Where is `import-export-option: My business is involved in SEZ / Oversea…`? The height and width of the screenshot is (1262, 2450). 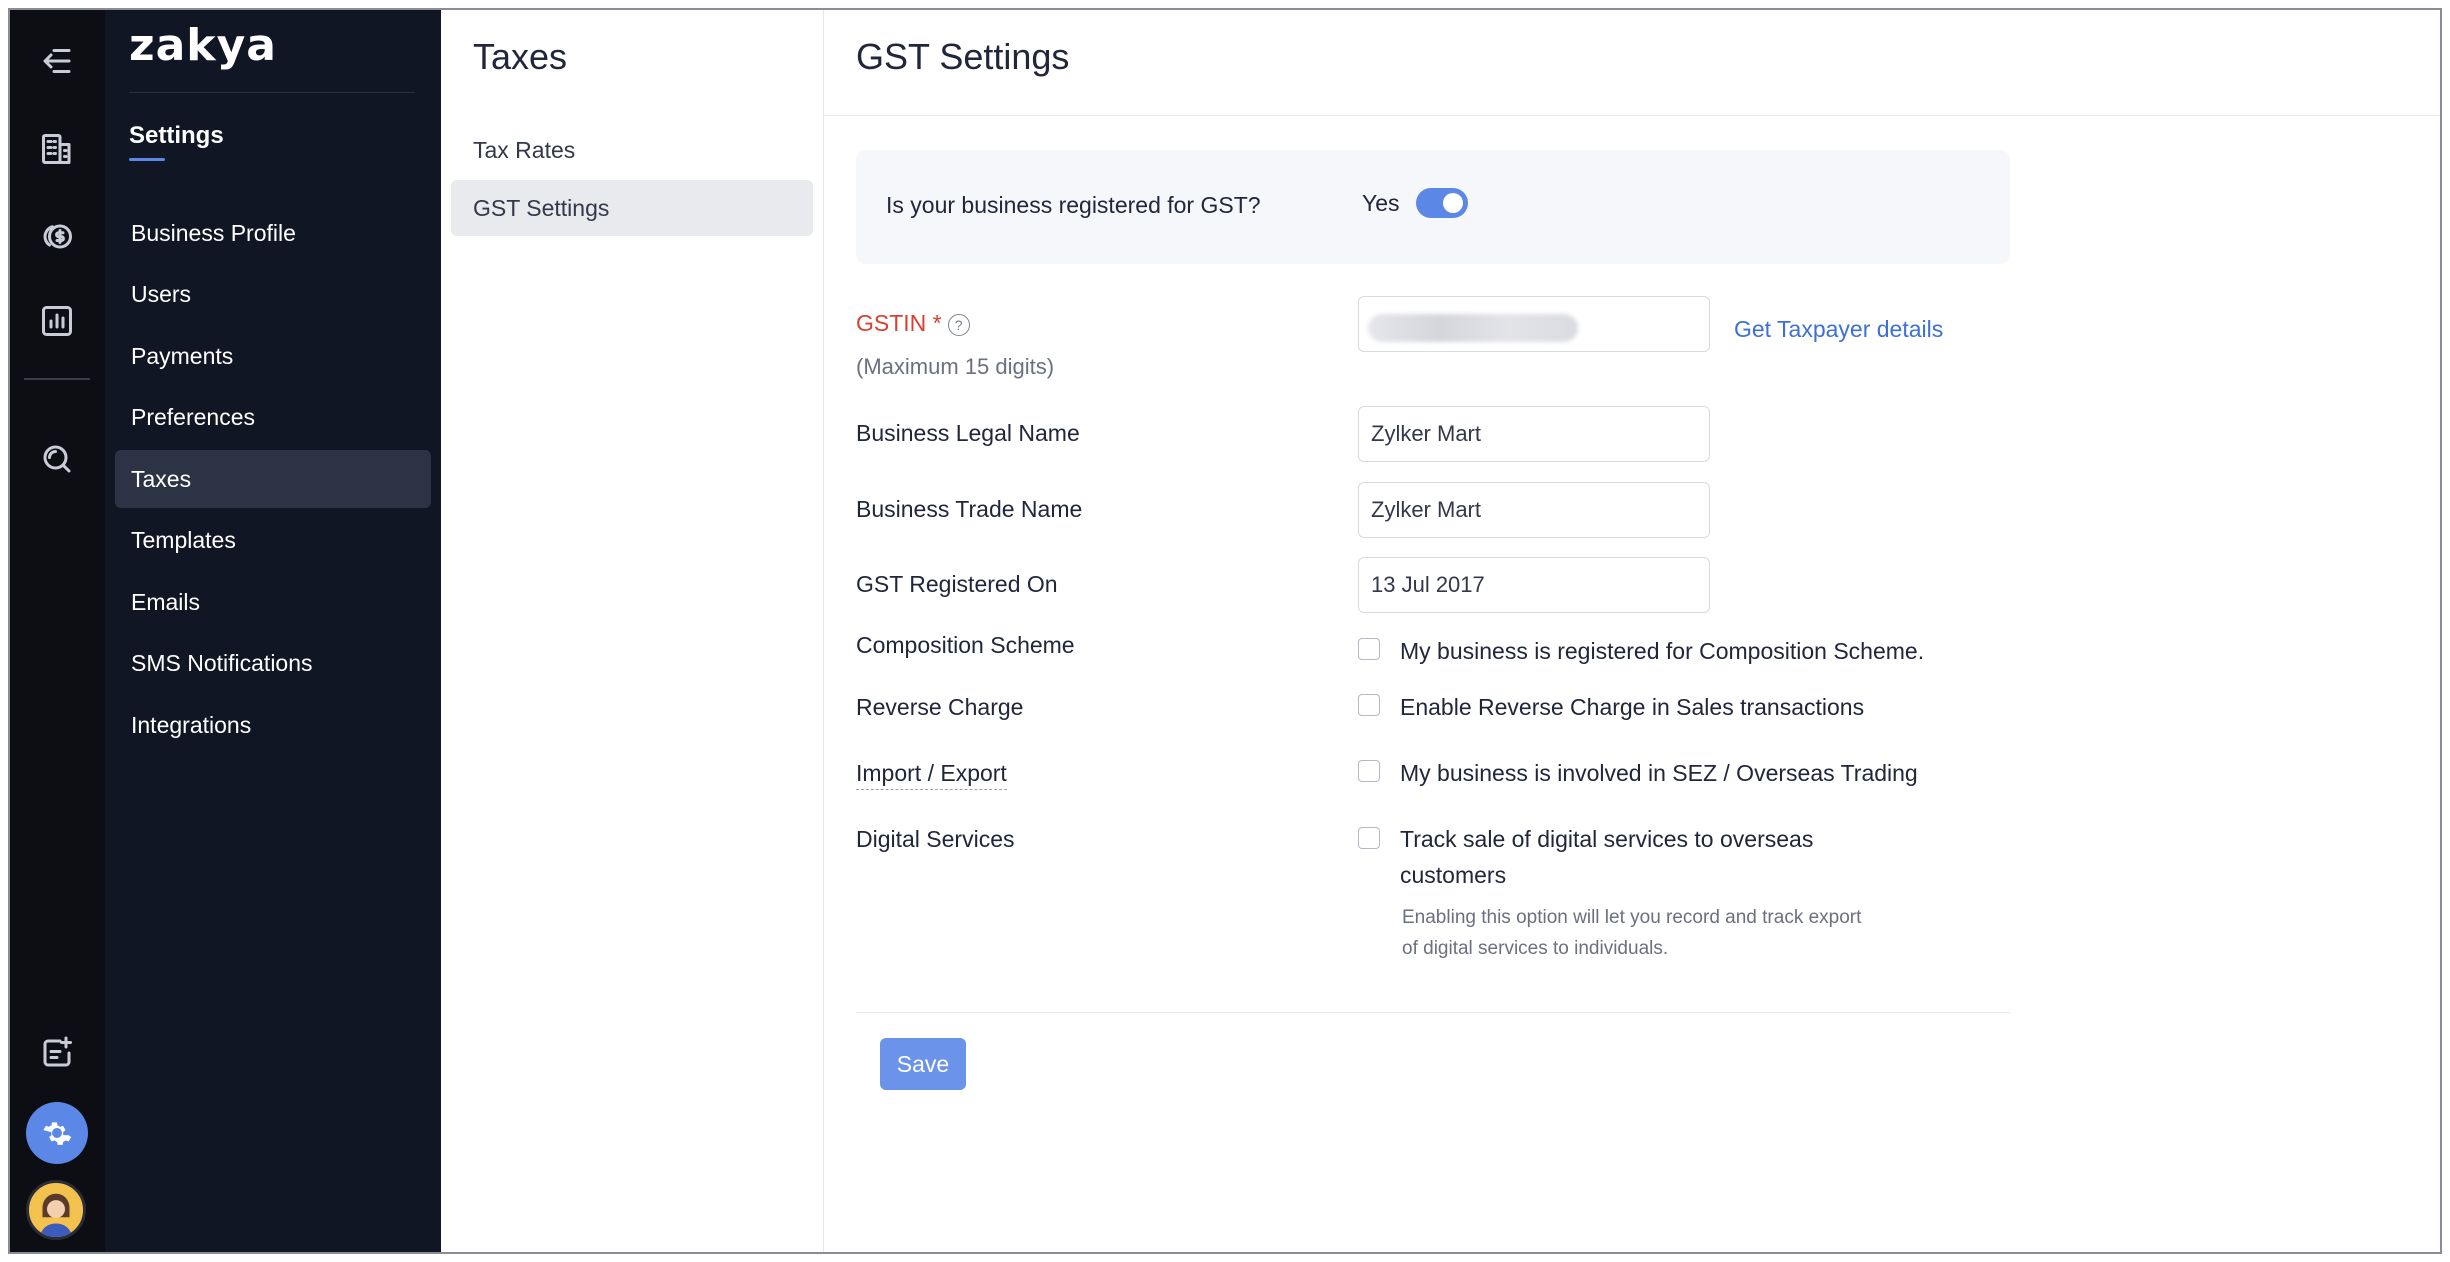
import-export-option: My business is involved in SEZ / Oversea… is located at coordinates (1659, 773).